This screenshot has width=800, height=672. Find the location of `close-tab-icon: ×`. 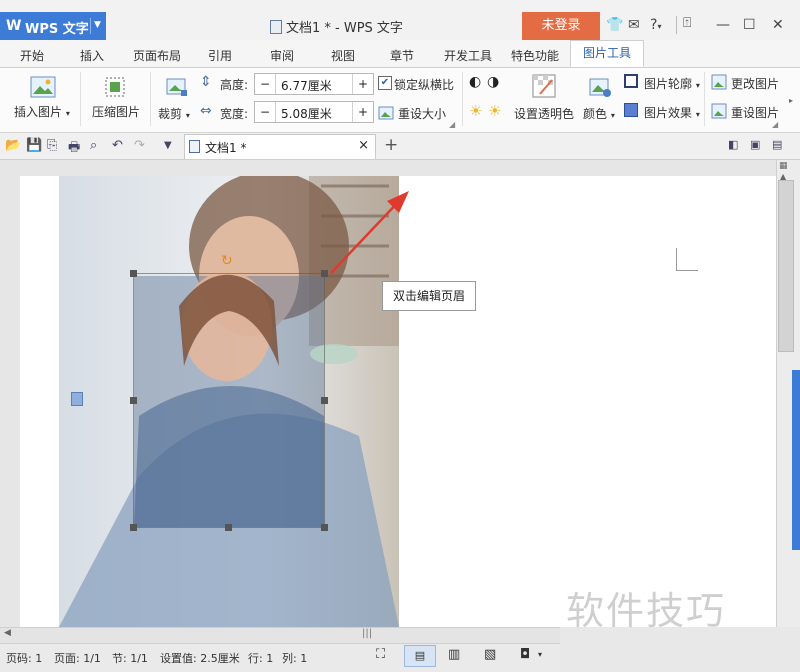

close-tab-icon: × is located at coordinates (363, 145).